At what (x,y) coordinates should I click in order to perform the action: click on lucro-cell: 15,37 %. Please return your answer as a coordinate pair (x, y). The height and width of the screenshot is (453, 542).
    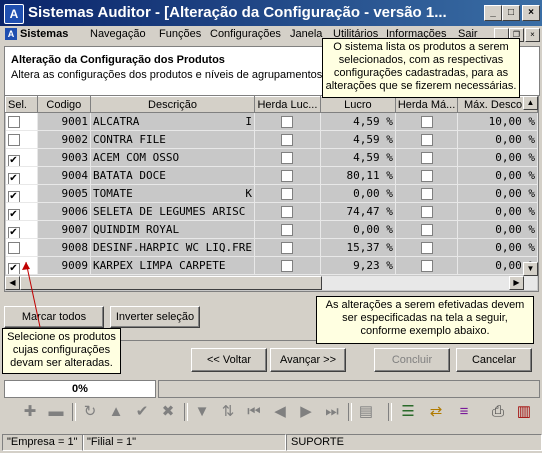
    Looking at the image, I should click on (358, 247).